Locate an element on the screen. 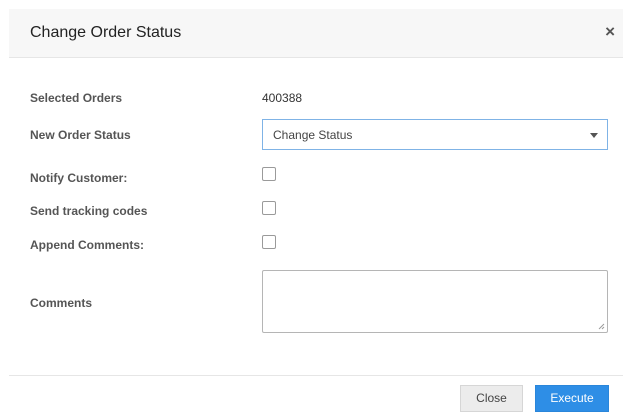 The width and height of the screenshot is (623, 412). new-order-status-label: New Order Status is located at coordinates (80, 135).